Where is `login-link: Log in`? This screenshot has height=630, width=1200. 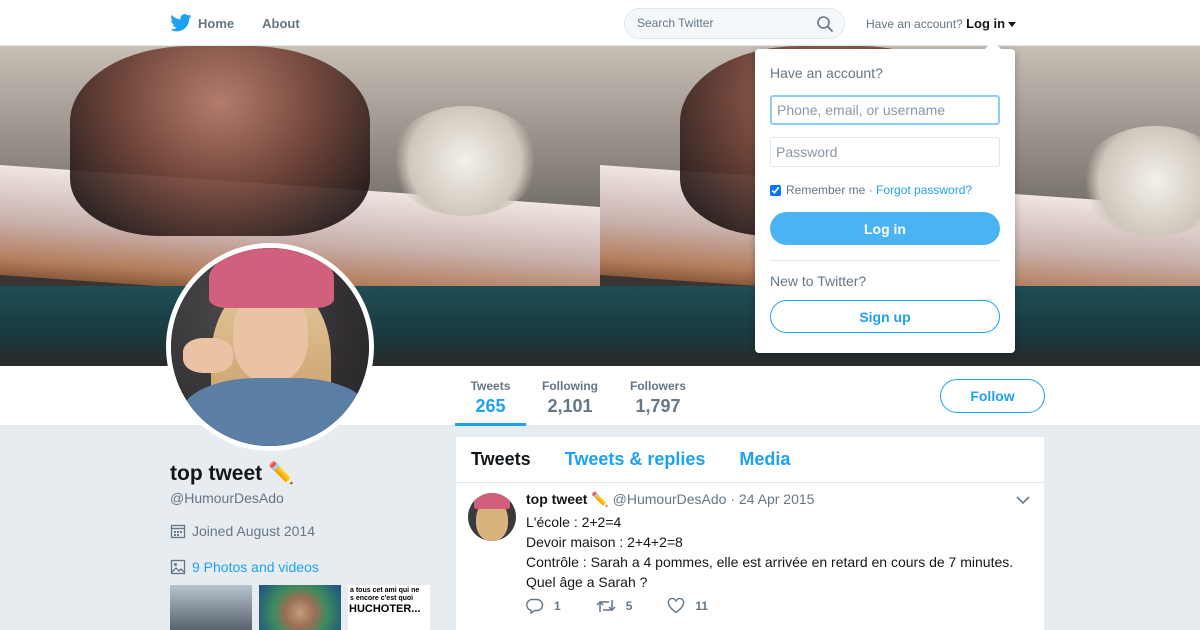
login-link: Log in is located at coordinates (985, 23).